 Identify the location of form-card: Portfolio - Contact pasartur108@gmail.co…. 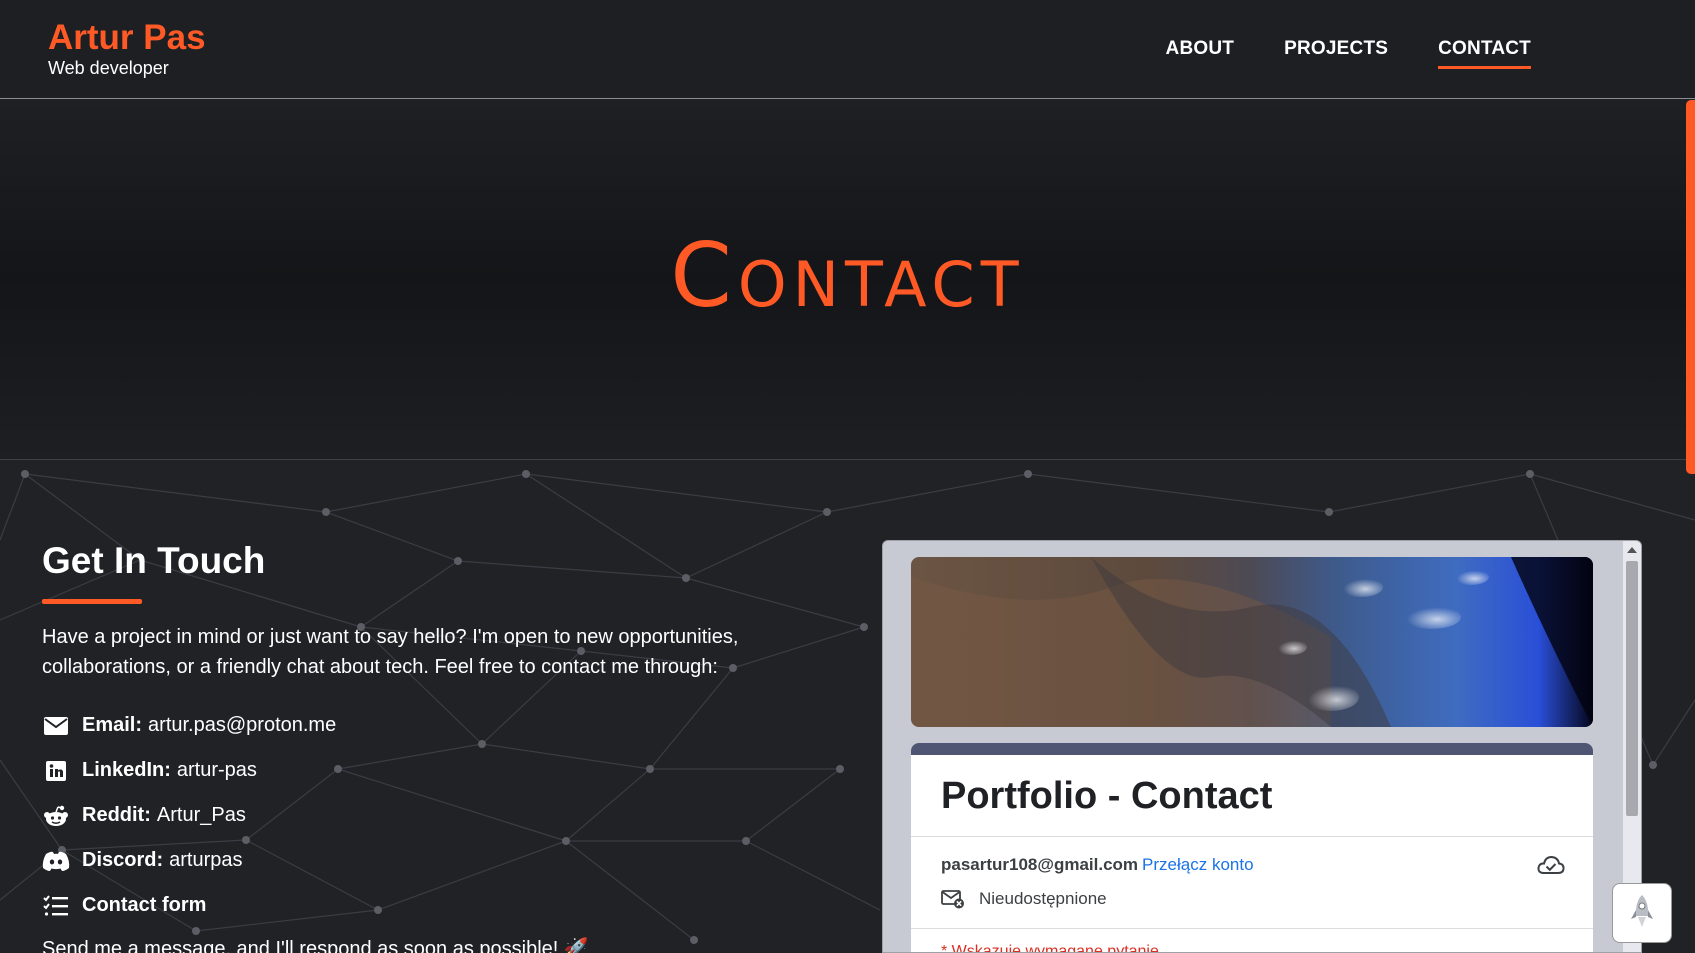
(1252, 854).